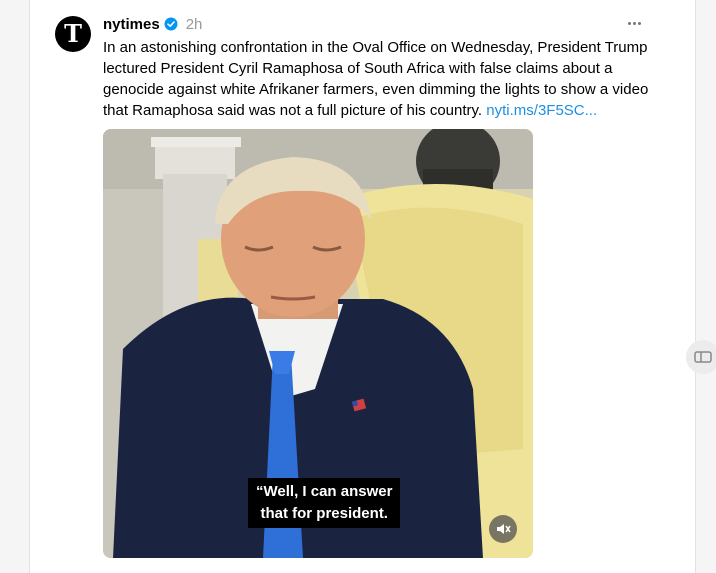 This screenshot has width=716, height=573. Describe the element at coordinates (131, 24) in the screenshot. I see `username: nytimes` at that location.